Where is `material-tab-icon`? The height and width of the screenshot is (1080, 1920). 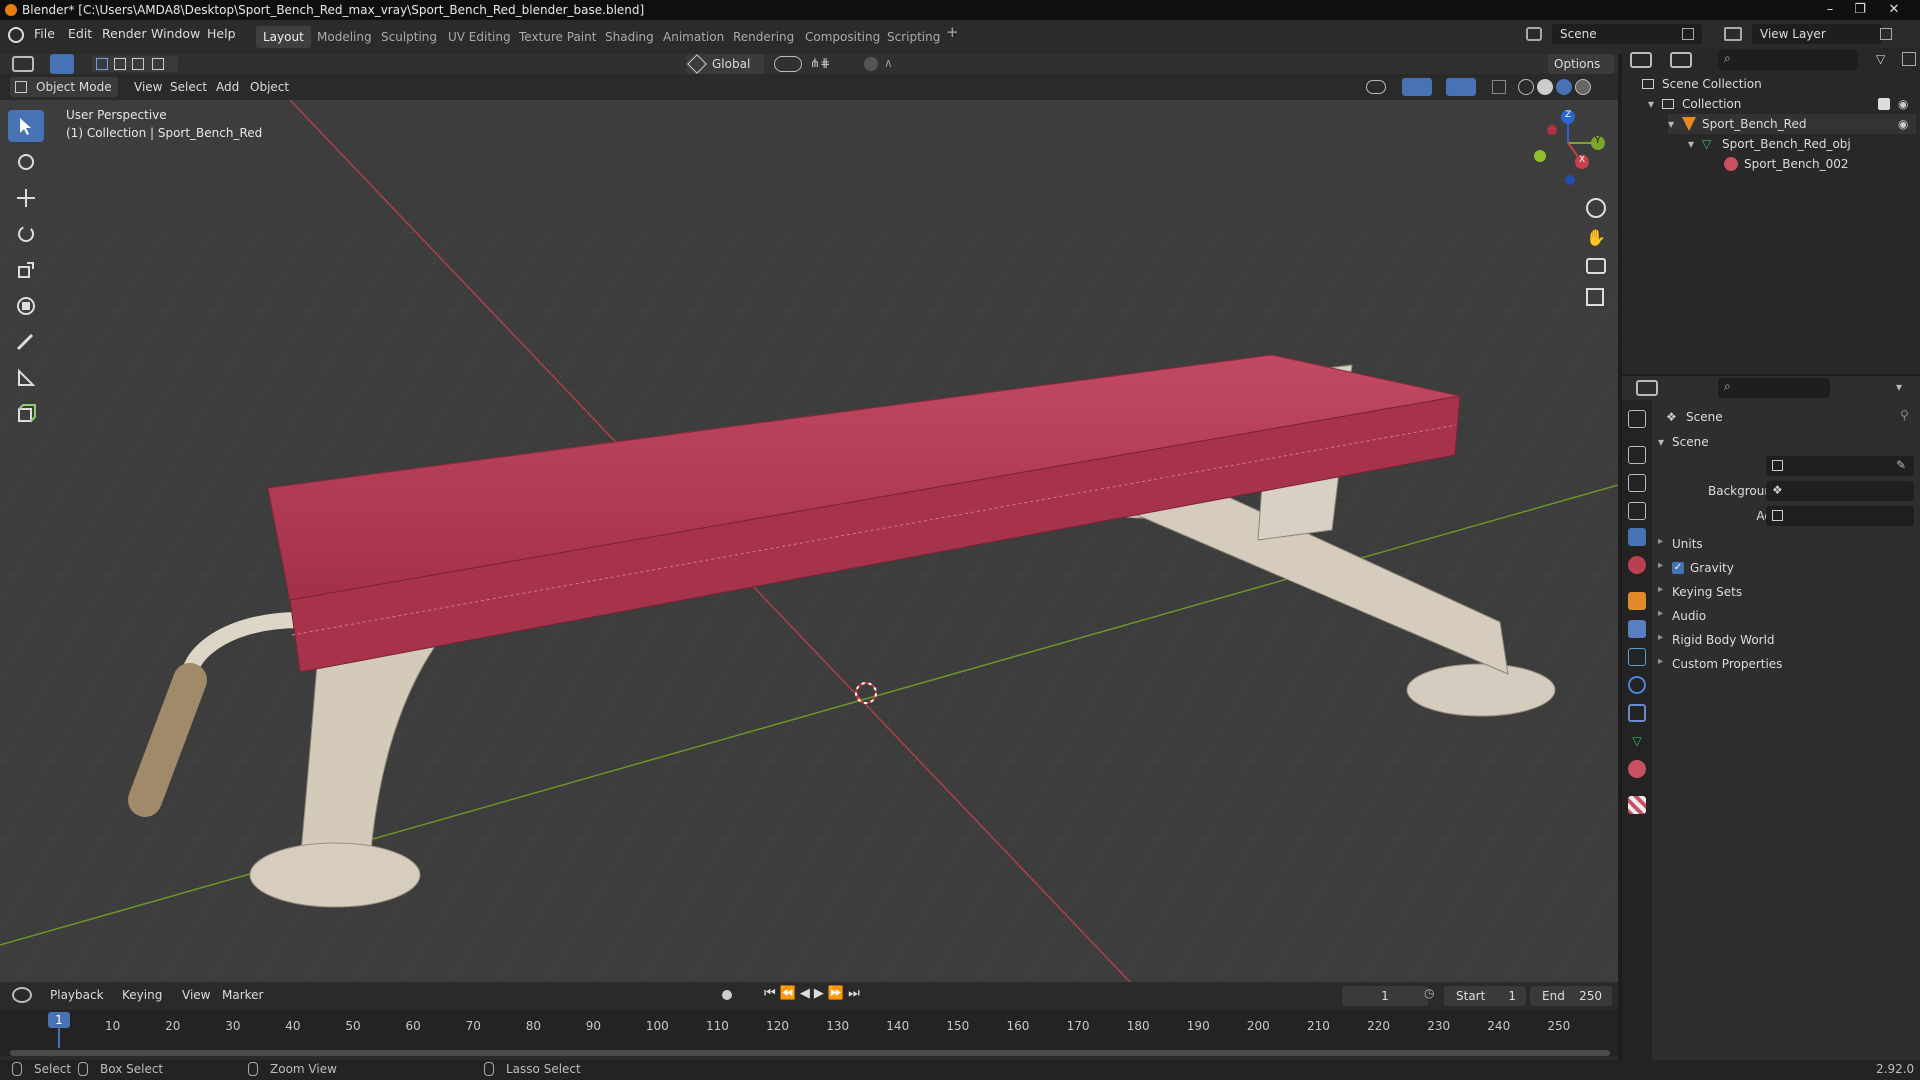 material-tab-icon is located at coordinates (1637, 769).